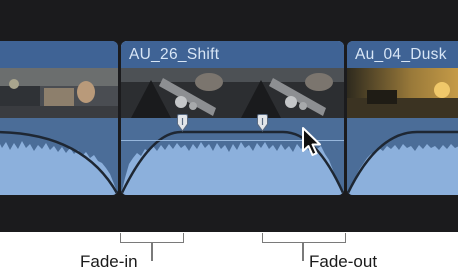  Describe the element at coordinates (303, 252) in the screenshot. I see `fade-out-leader-line` at that location.